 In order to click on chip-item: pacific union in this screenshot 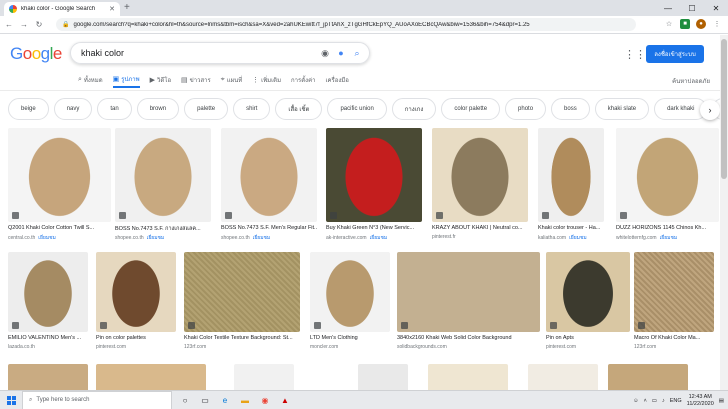, I will do `click(357, 109)`.